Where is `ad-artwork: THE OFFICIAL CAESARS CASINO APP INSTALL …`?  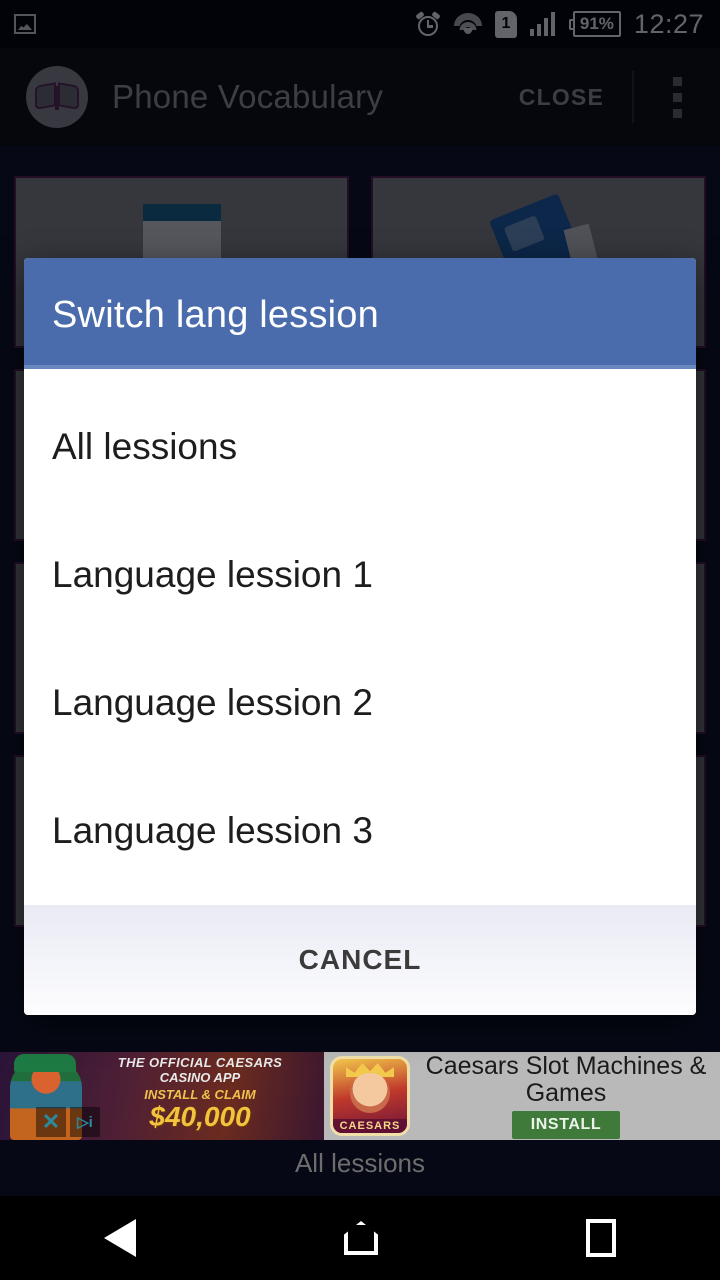
ad-artwork: THE OFFICIAL CAESARS CASINO APP INSTALL … is located at coordinates (162, 1096).